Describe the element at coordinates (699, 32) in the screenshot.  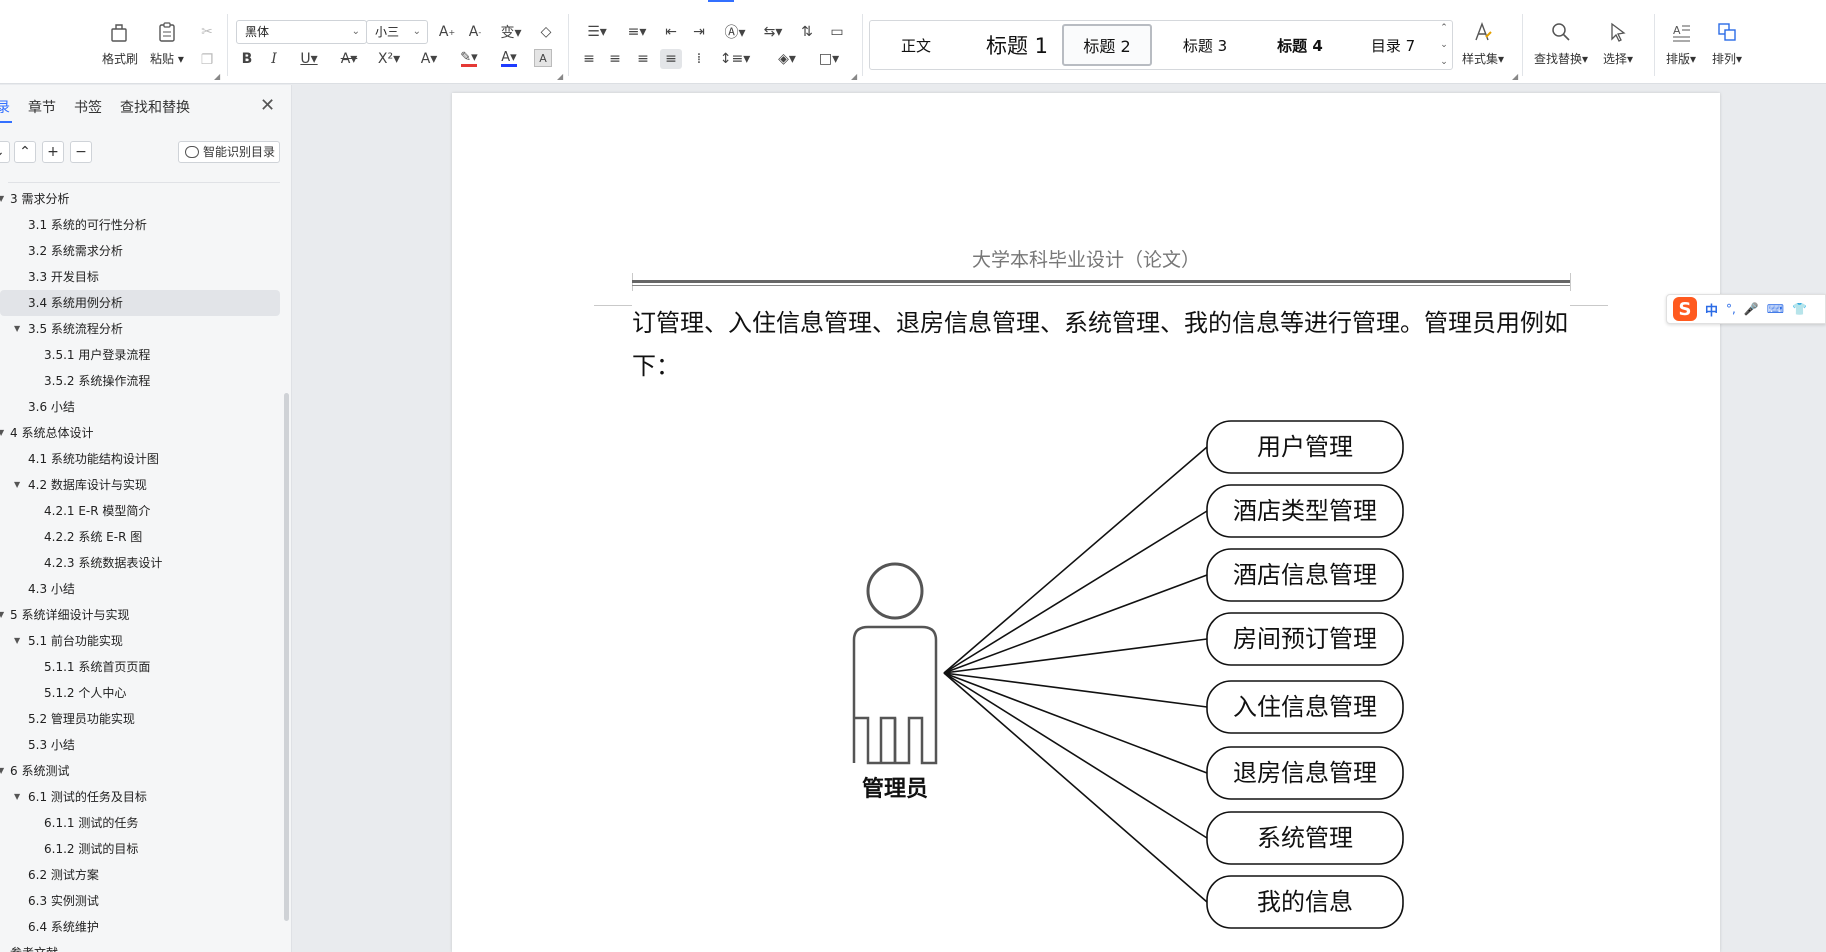
I see `increase-indent-icon: ⇥` at that location.